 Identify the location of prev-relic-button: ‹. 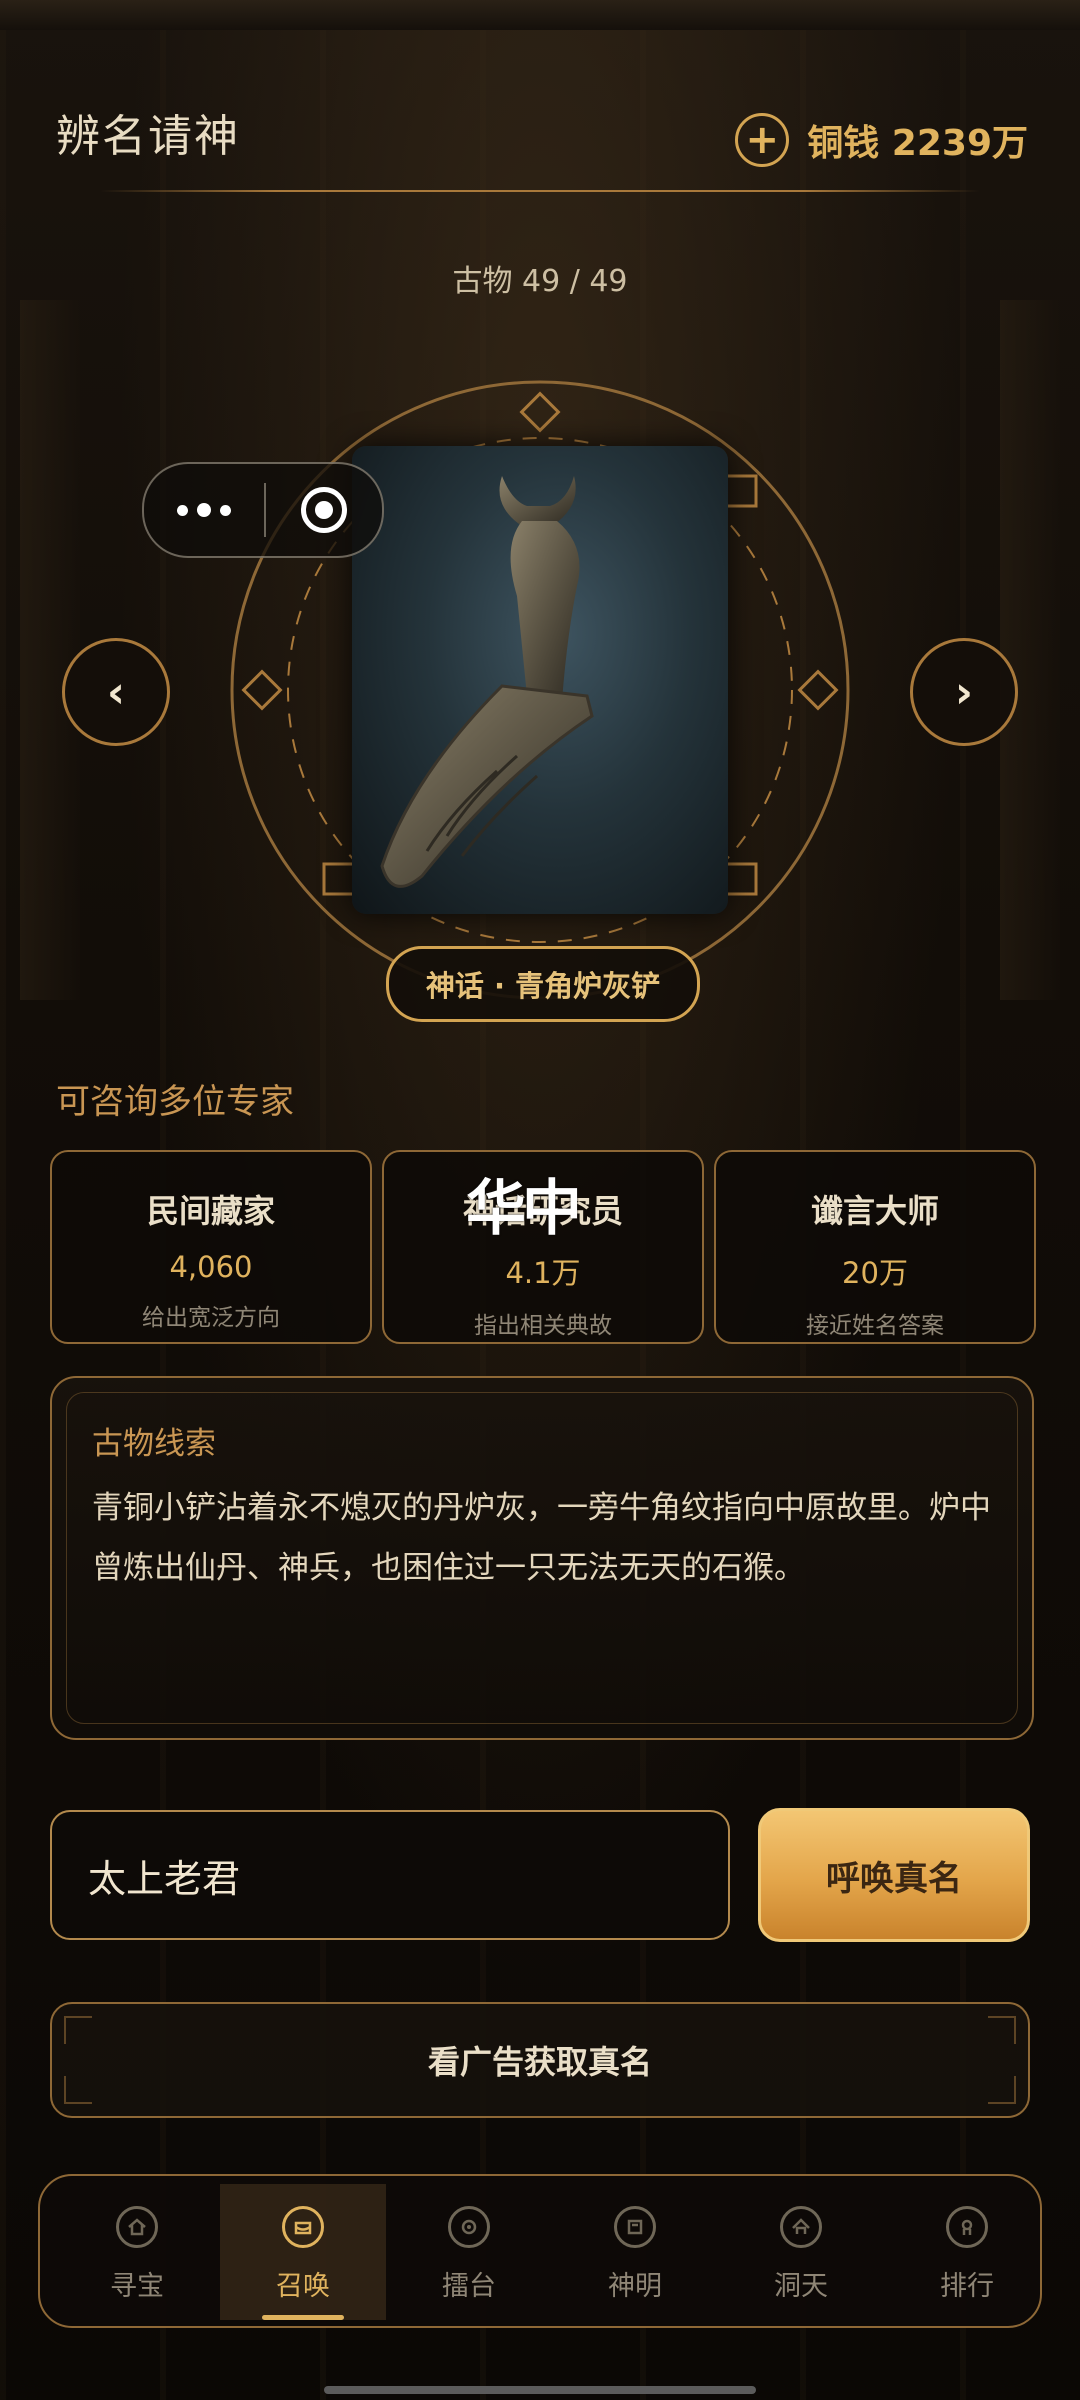
(116, 692).